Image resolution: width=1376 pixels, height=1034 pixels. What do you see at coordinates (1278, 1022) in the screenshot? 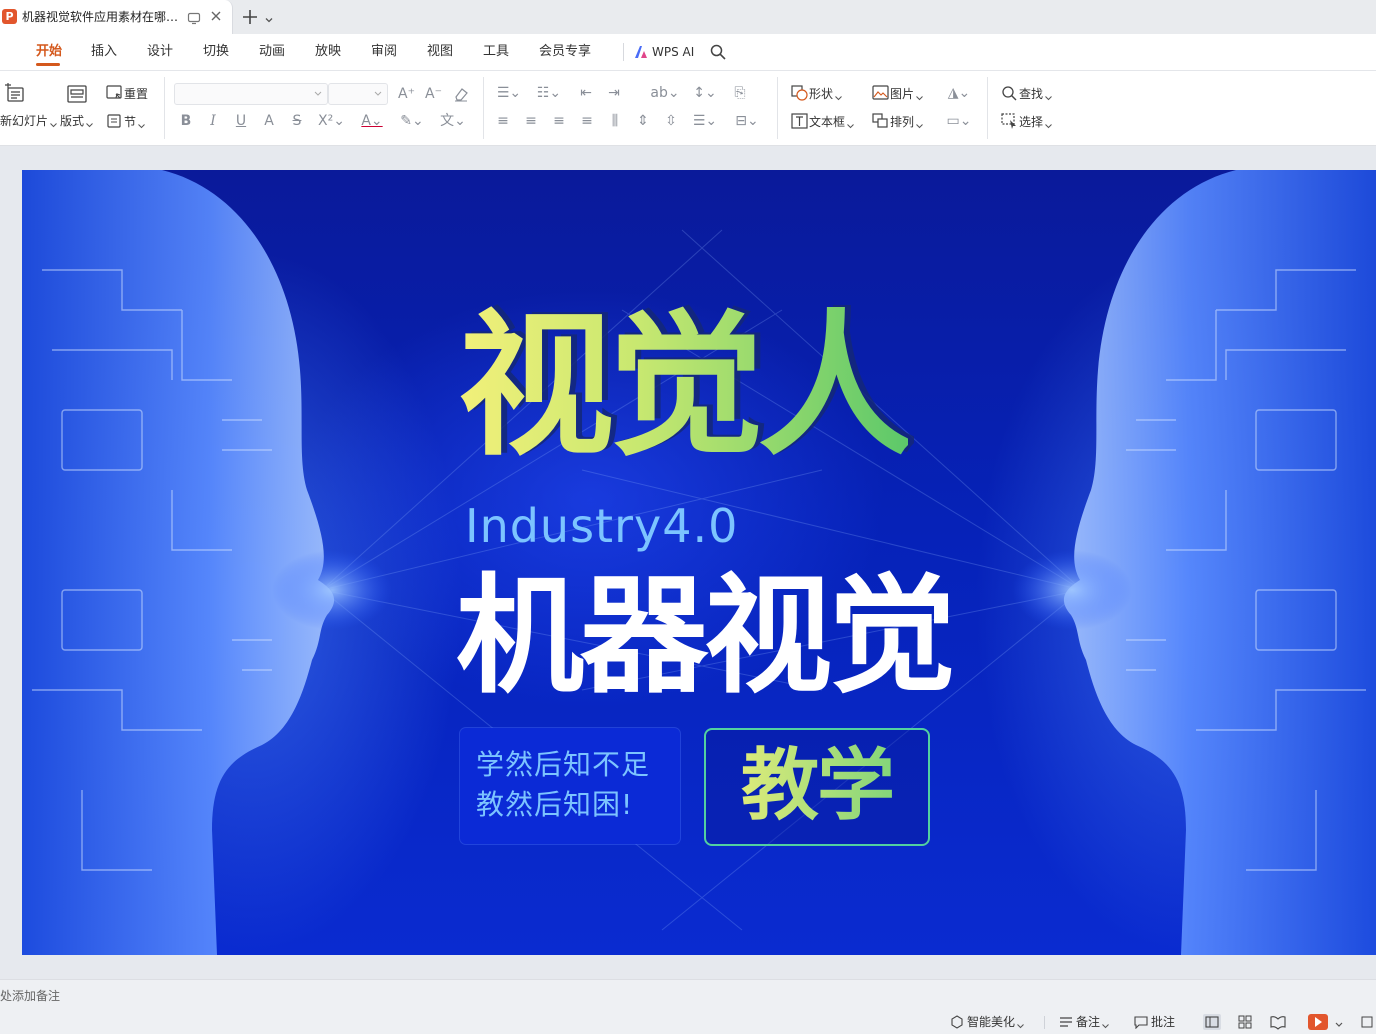
I see `reading-view-icon` at bounding box center [1278, 1022].